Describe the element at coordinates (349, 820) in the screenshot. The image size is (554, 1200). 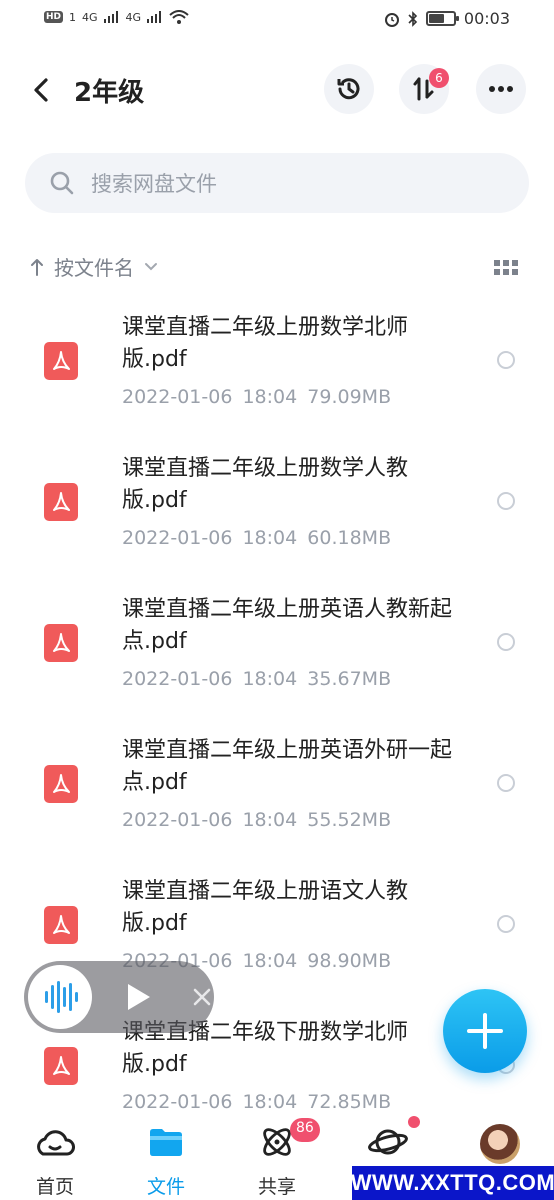
I see `file-size: 55.52MB` at that location.